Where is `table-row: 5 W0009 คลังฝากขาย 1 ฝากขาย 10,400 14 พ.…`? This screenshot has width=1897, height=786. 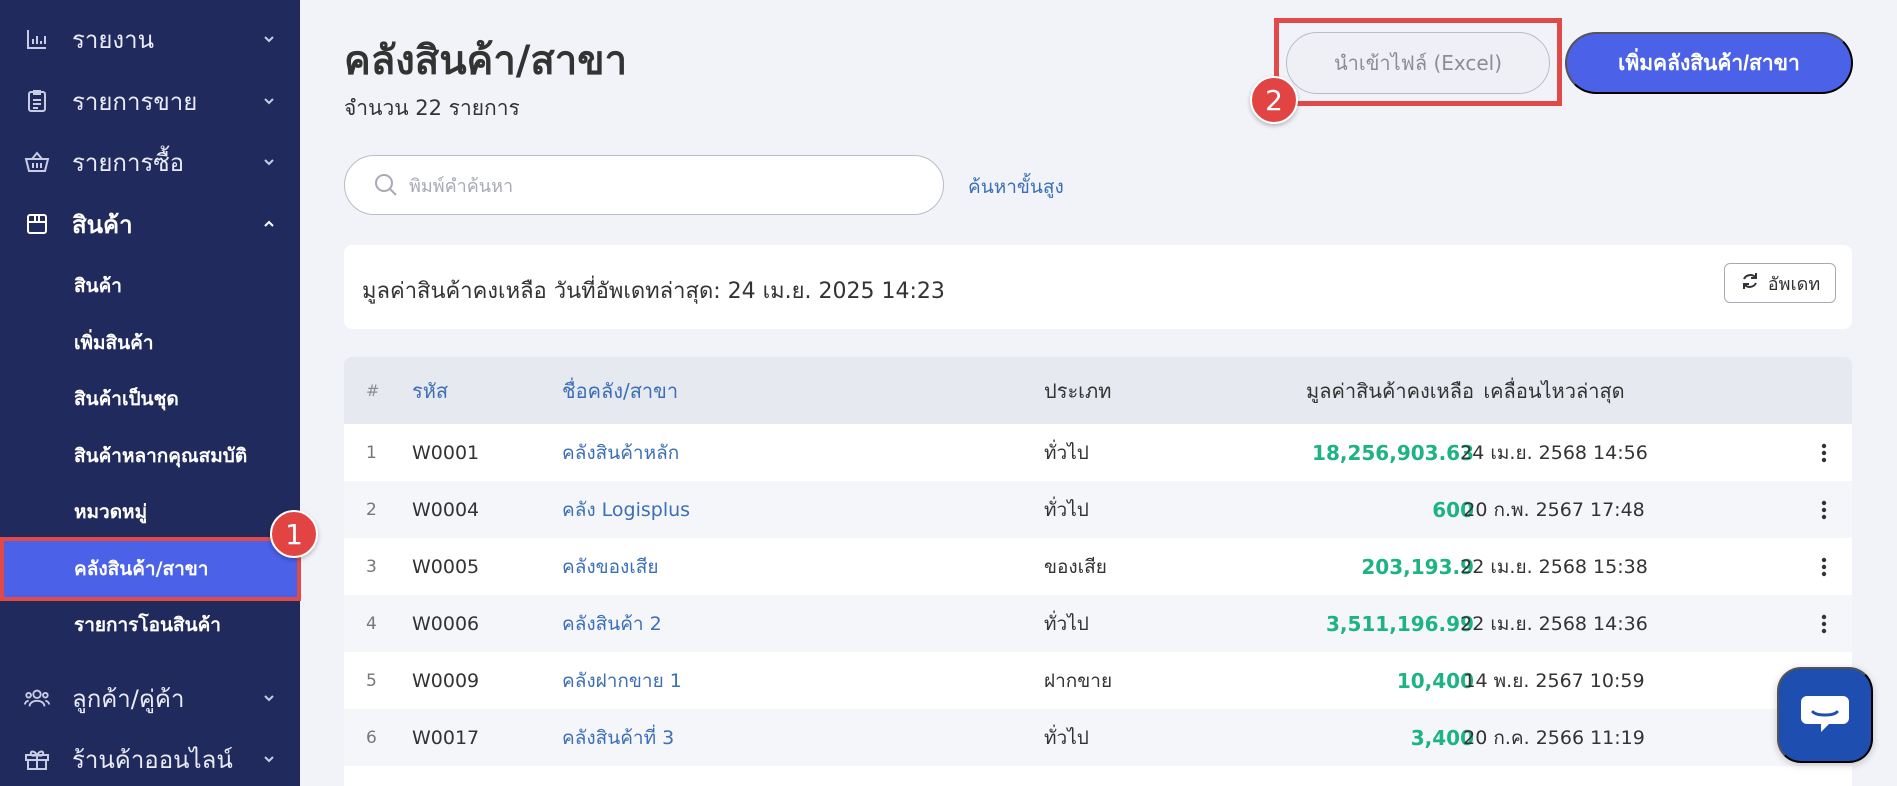
table-row: 5 W0009 คลังฝากขาย 1 ฝากขาย 10,400 14 พ.… is located at coordinates (1098, 680).